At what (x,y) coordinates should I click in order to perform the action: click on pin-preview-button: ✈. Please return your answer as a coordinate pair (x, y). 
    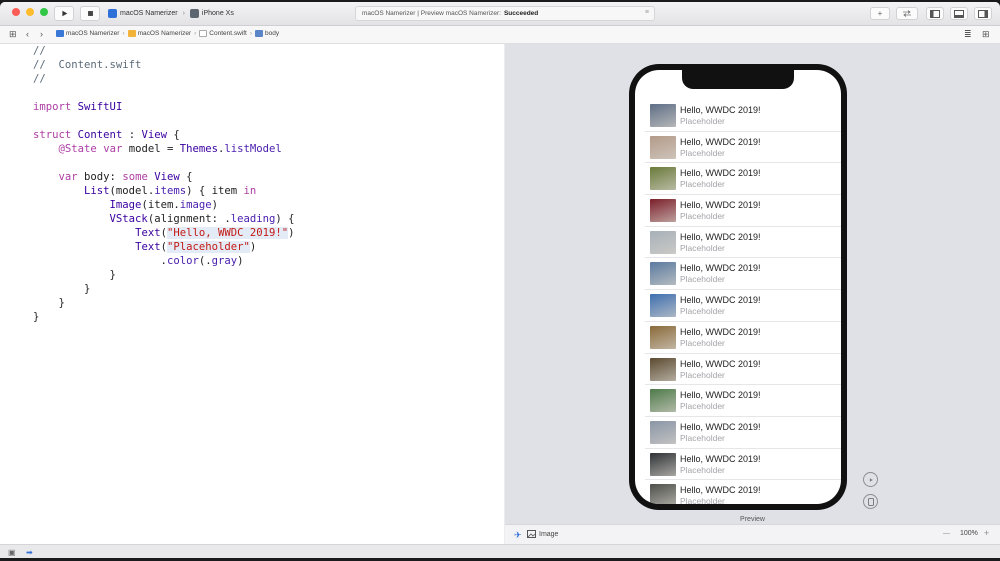
    Looking at the image, I should click on (518, 535).